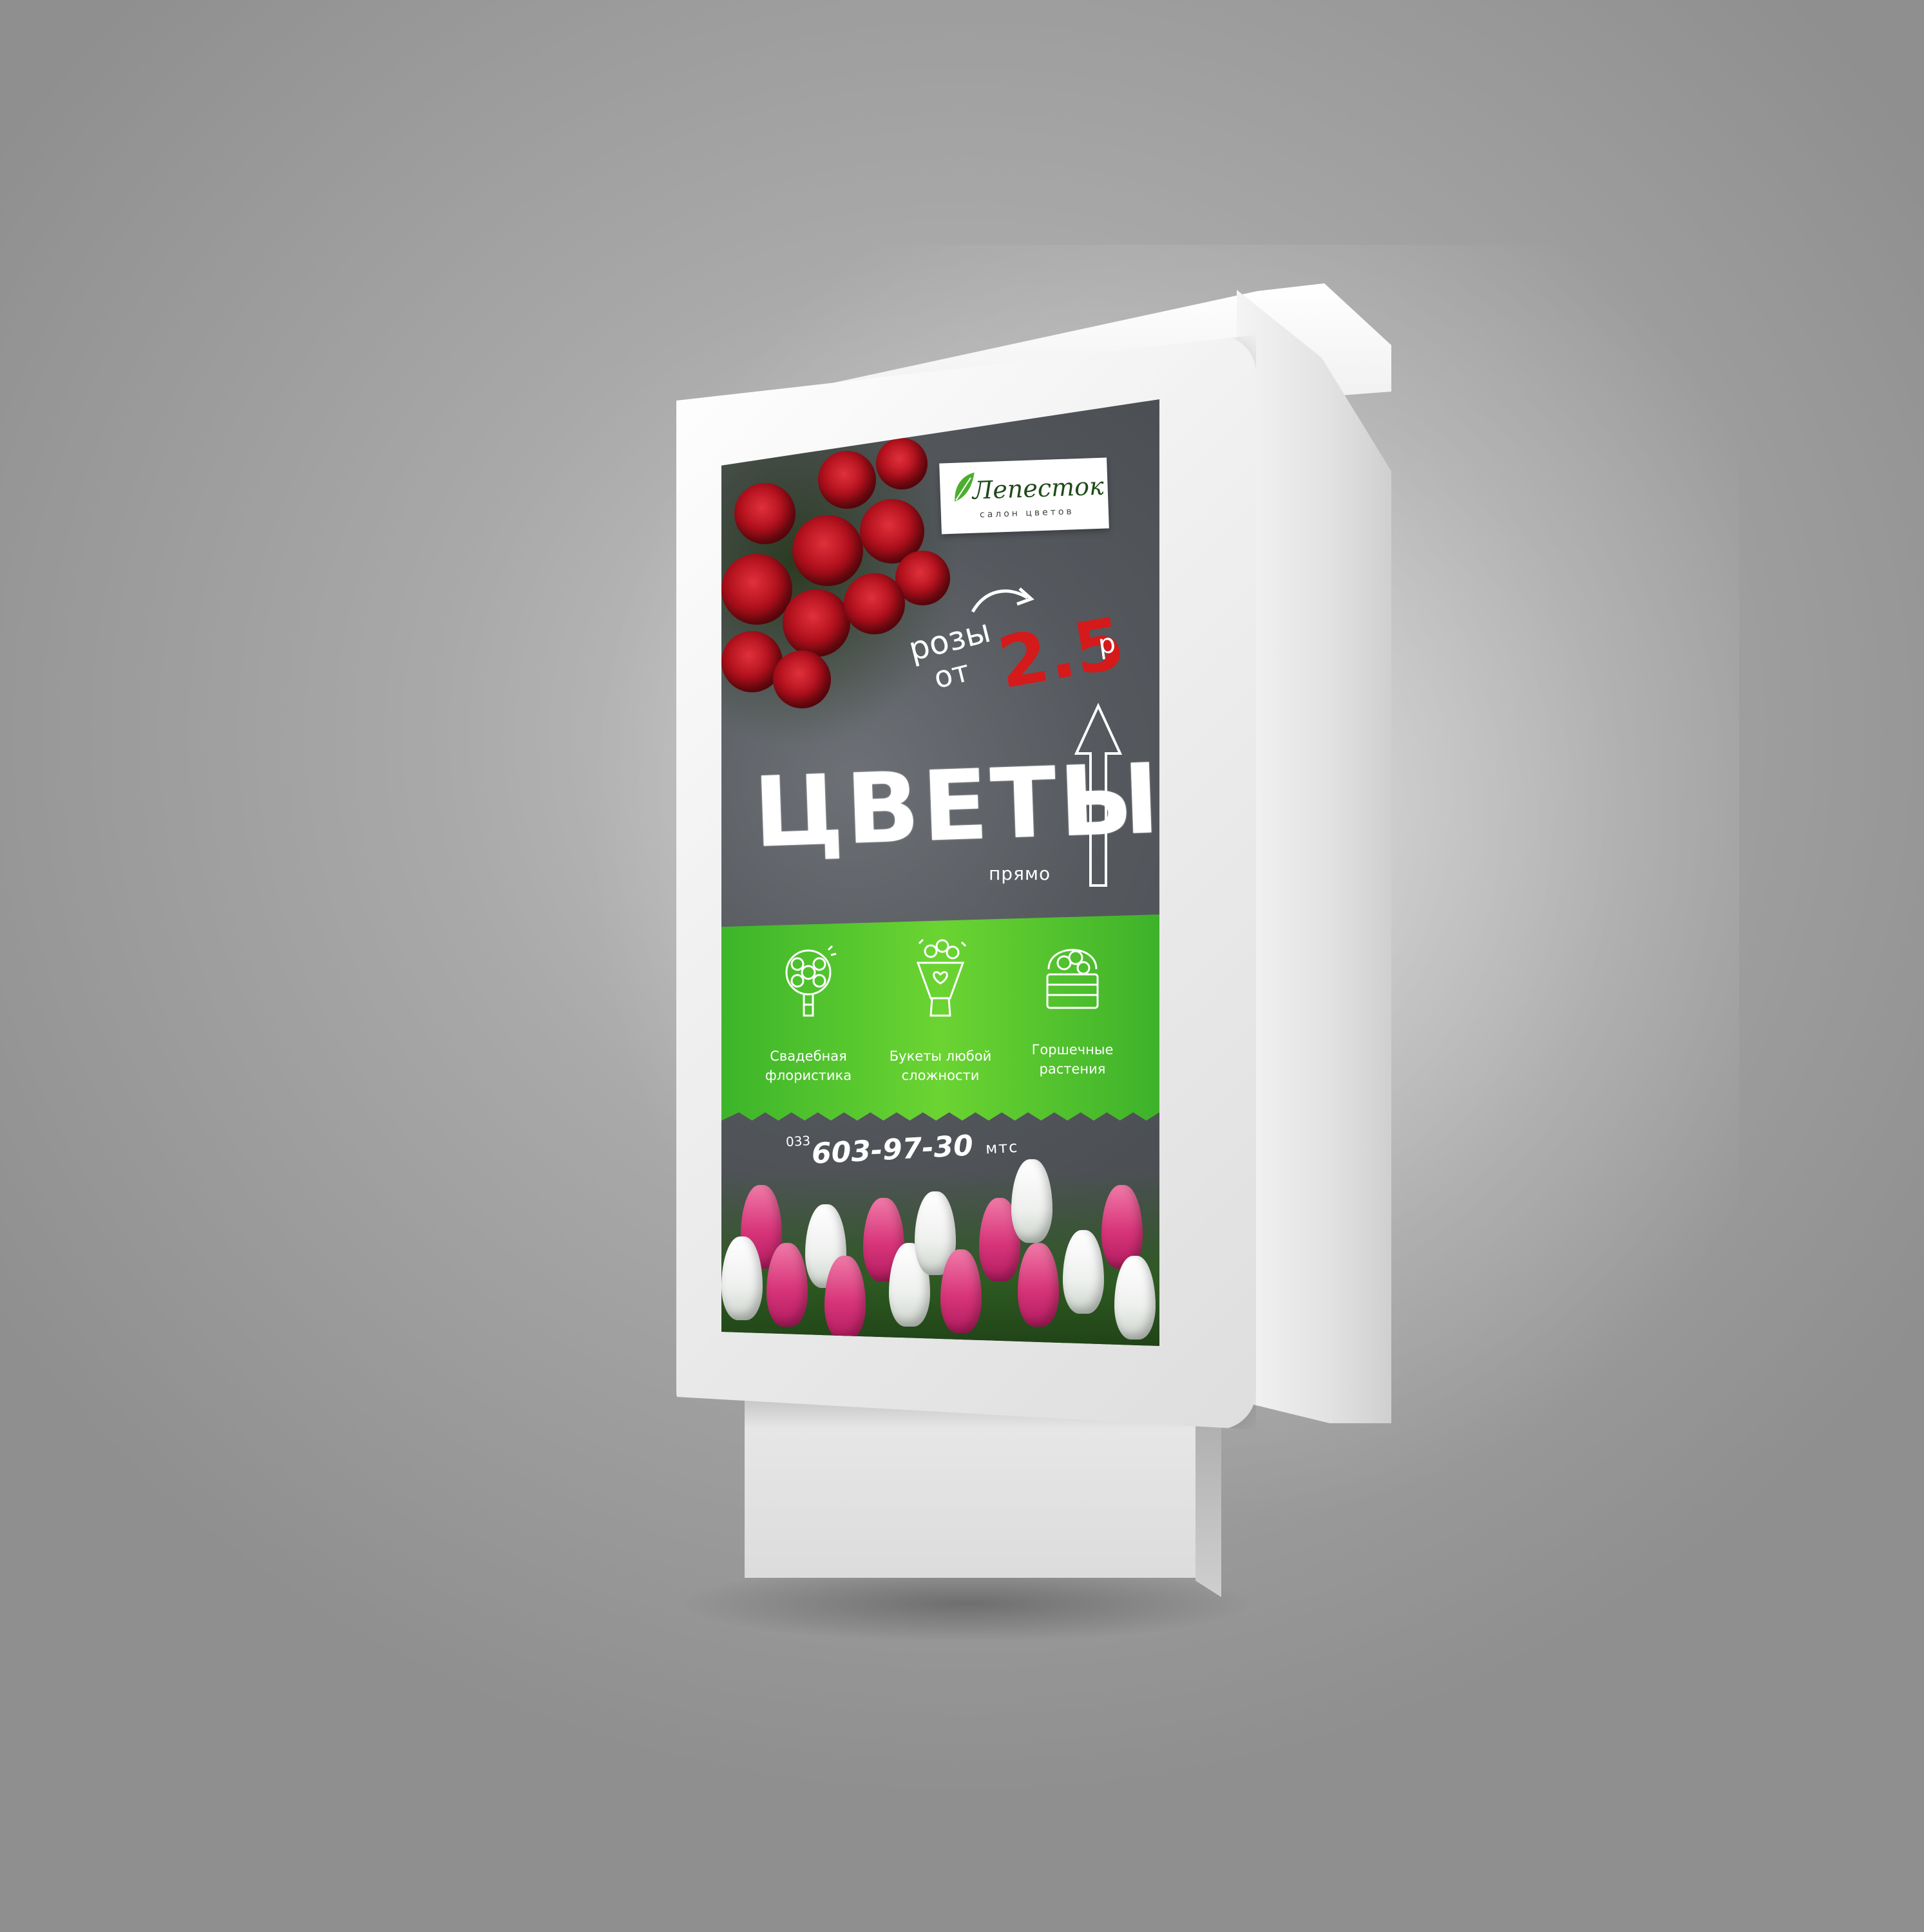  I want to click on direction-label: прямо, so click(1020, 874).